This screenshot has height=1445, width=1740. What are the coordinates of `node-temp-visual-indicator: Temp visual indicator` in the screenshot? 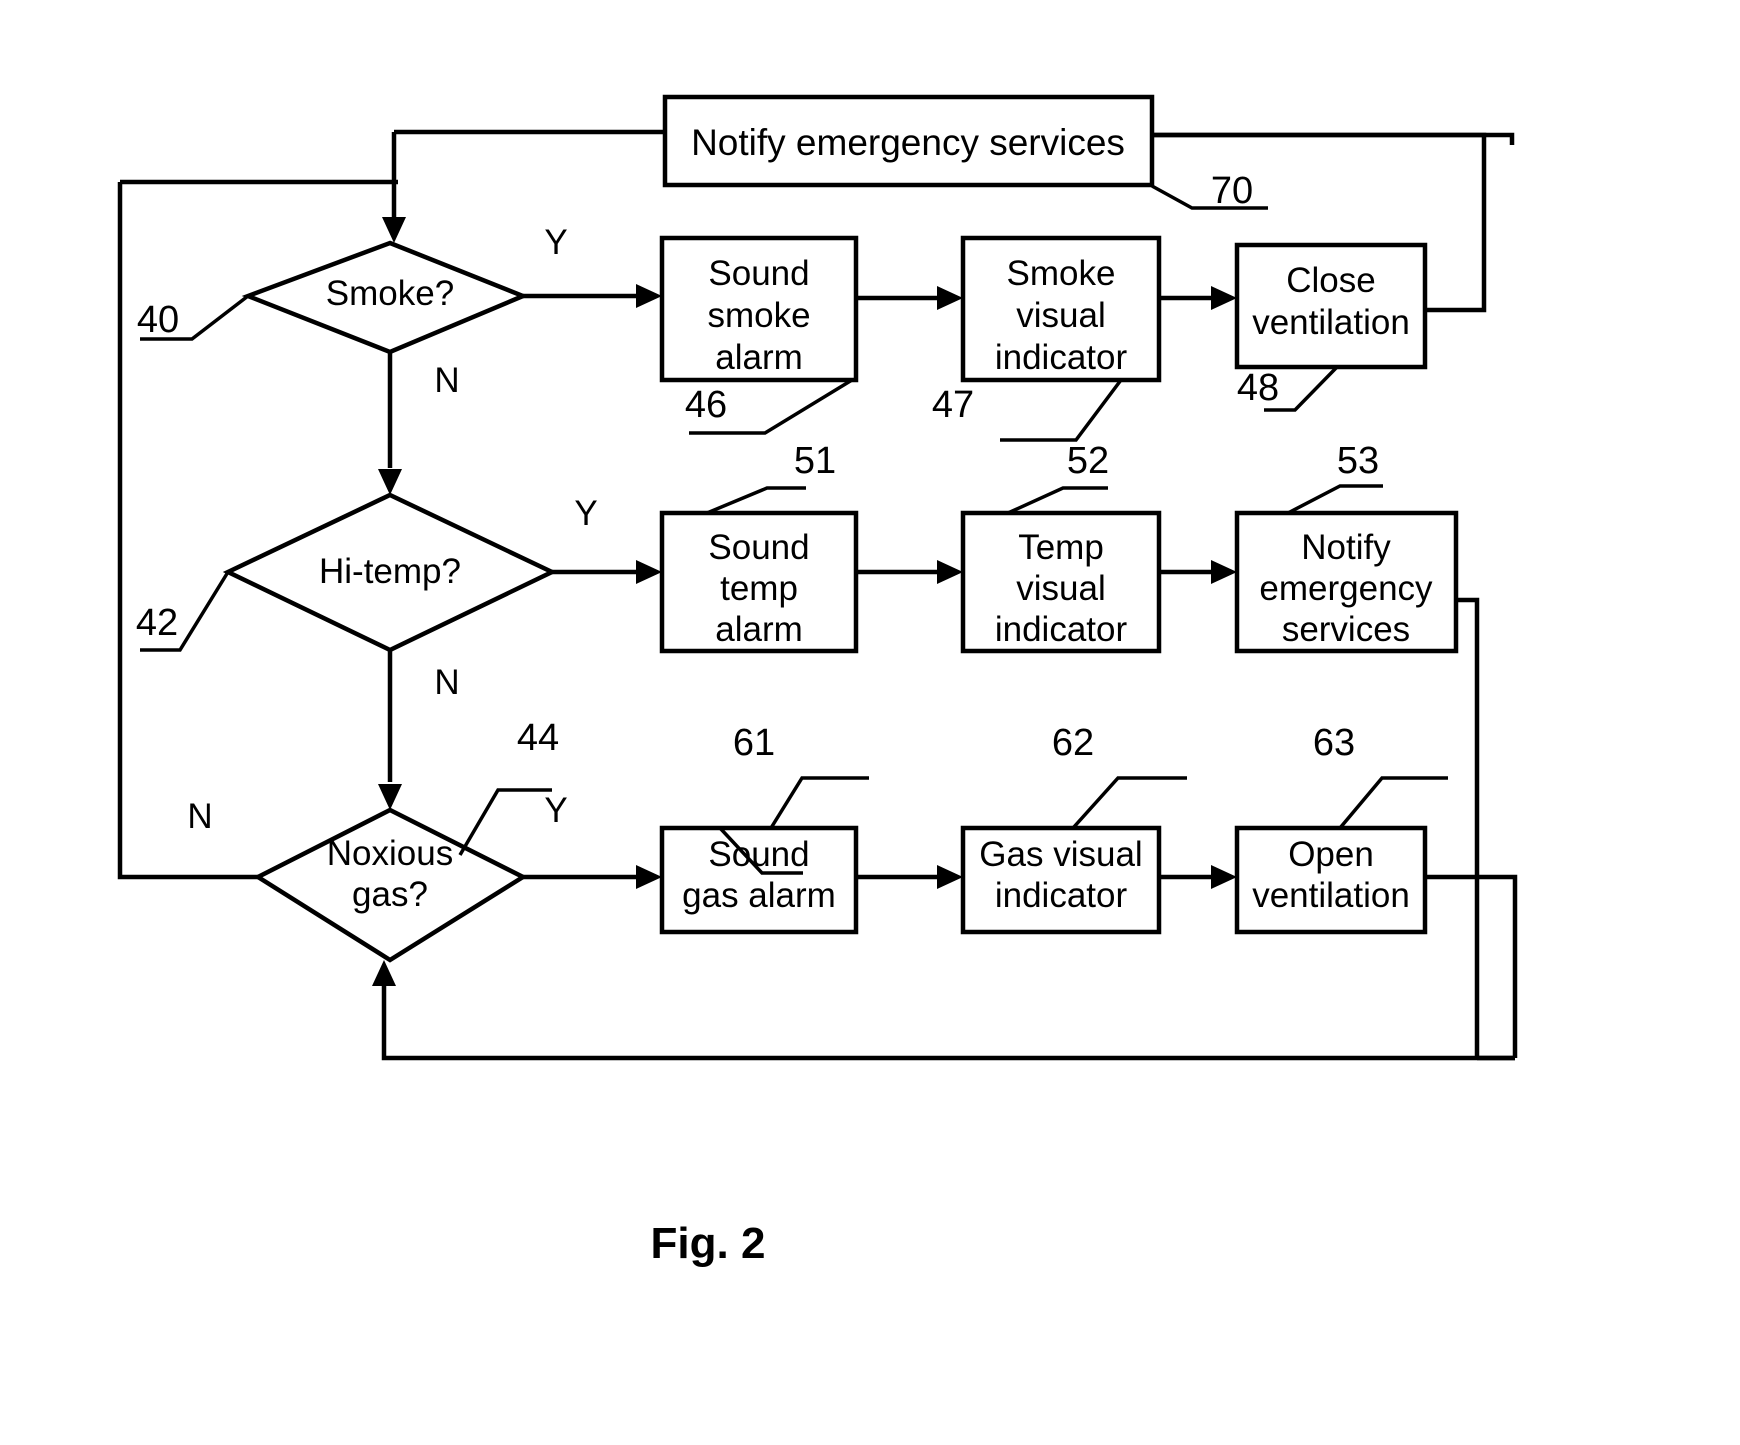 It's located at (1061, 582).